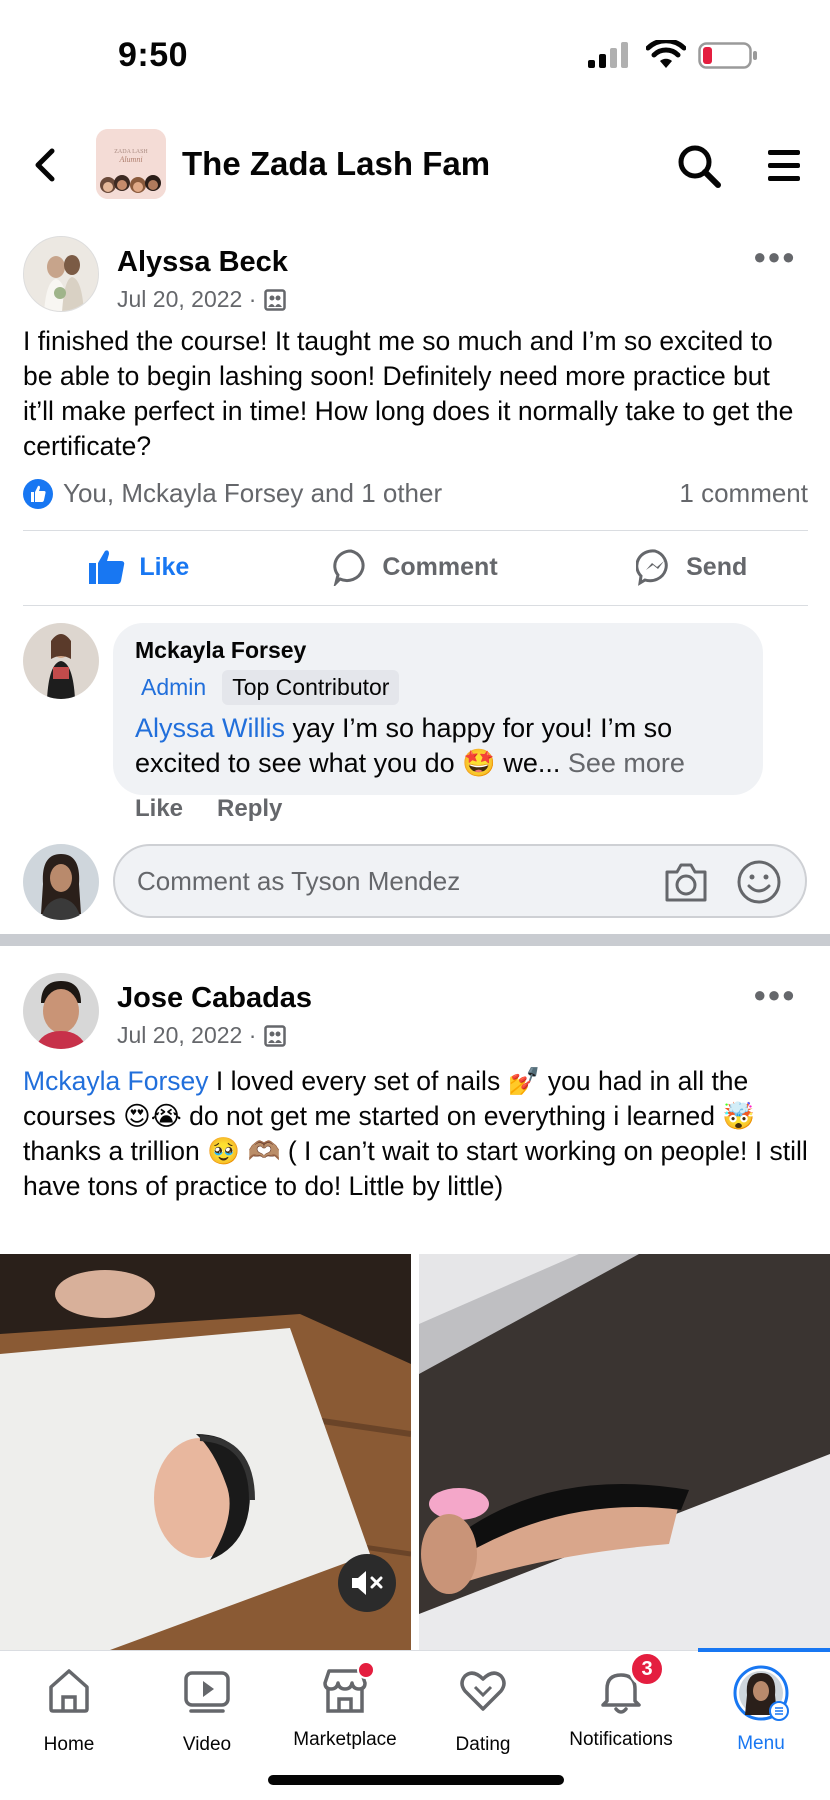 The height and width of the screenshot is (1800, 830). What do you see at coordinates (717, 566) in the screenshot?
I see `send-label: Send` at bounding box center [717, 566].